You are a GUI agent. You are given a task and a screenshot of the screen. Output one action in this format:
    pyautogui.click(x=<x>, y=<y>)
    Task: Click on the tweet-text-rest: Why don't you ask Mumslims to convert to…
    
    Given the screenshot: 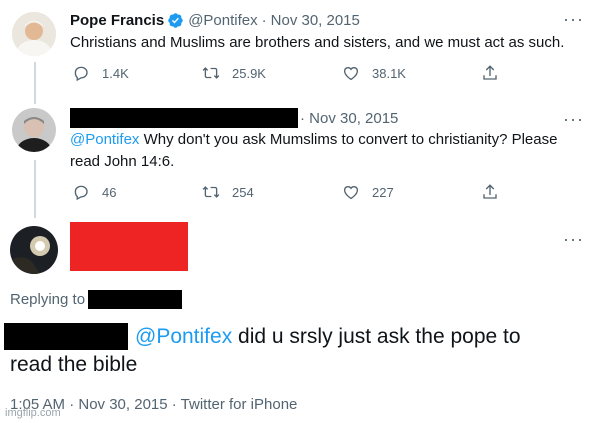 What is the action you would take?
    pyautogui.click(x=348, y=139)
    